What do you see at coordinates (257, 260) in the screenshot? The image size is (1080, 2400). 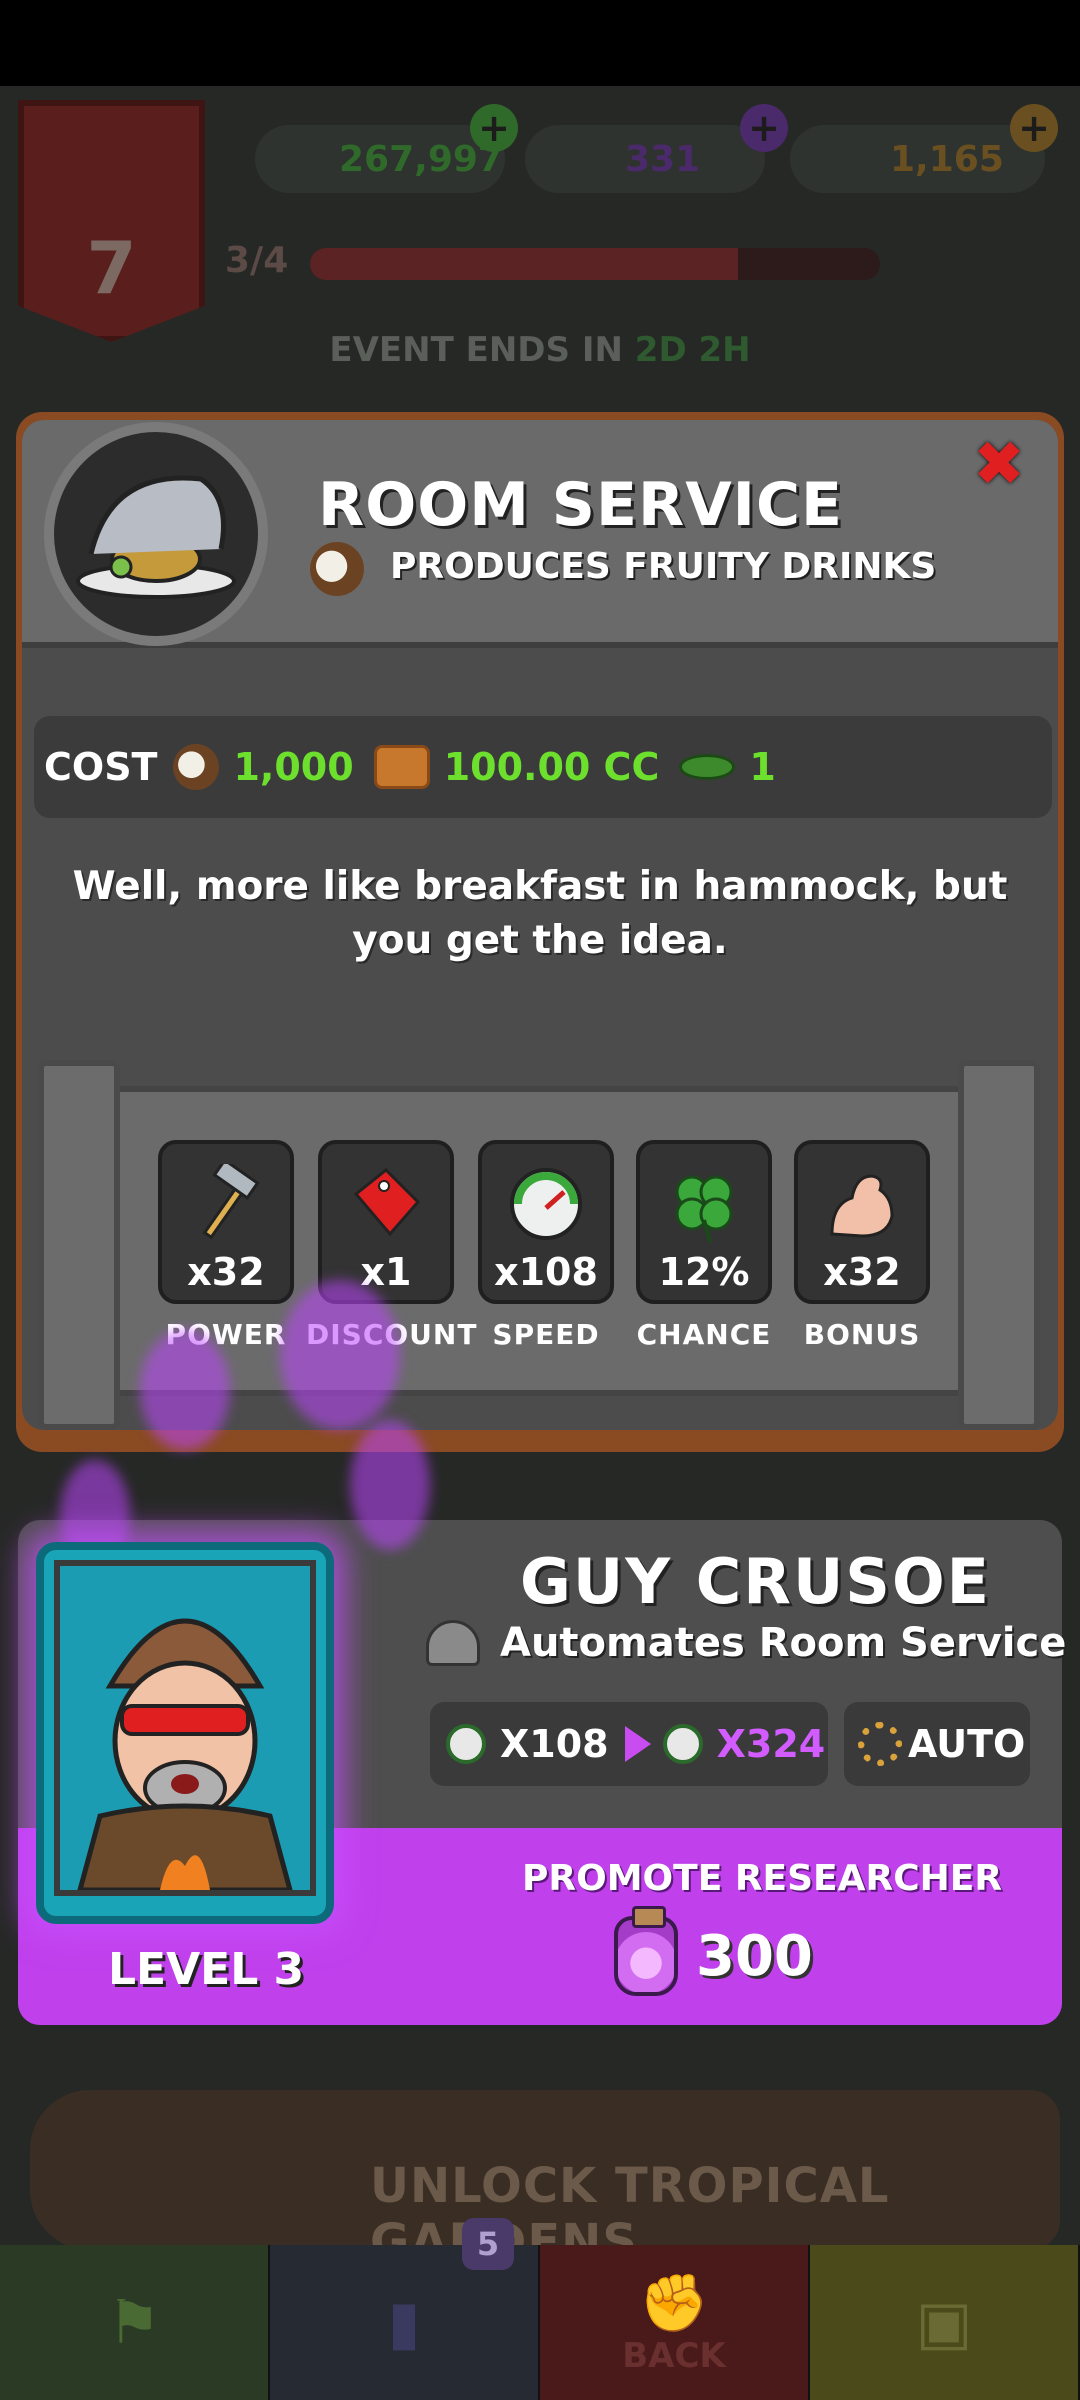 I see `stage-progress-label: 3/4` at bounding box center [257, 260].